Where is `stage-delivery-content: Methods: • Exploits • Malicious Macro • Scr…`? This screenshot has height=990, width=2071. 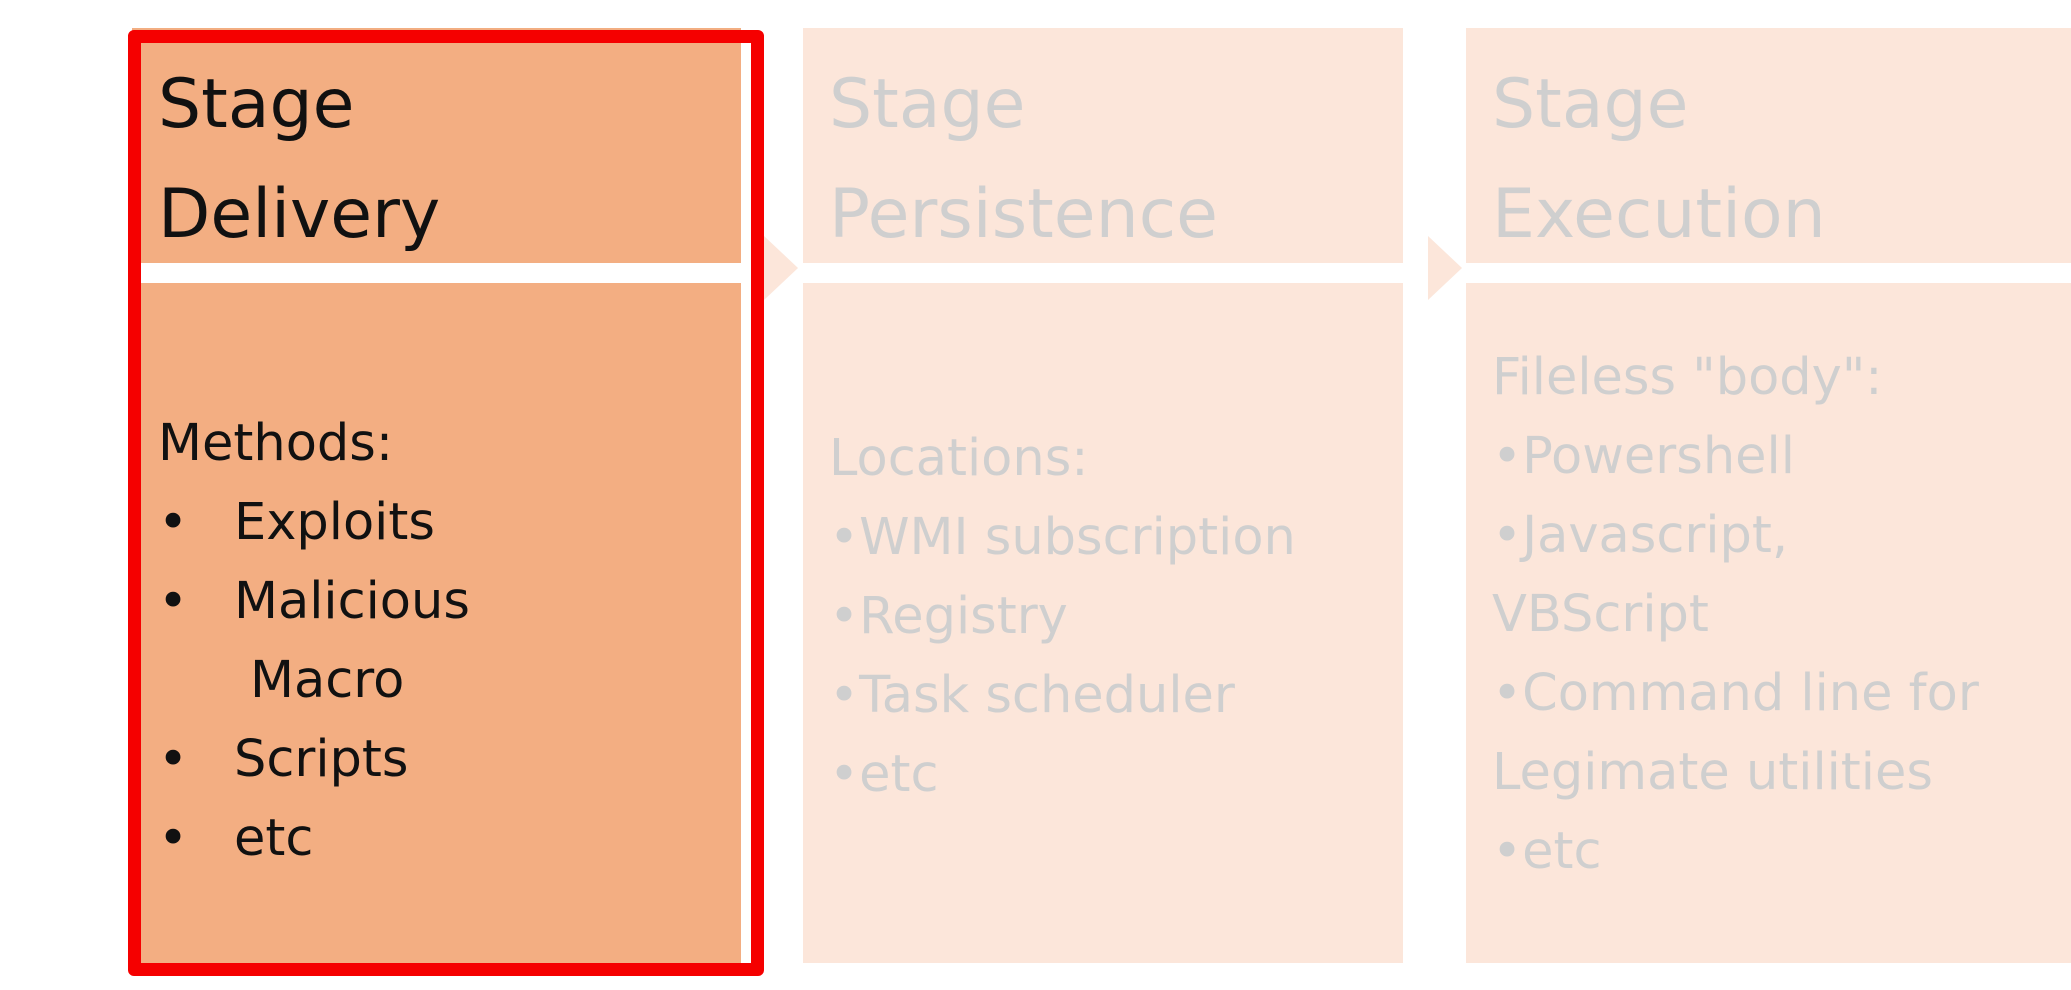 stage-delivery-content: Methods: • Exploits • Malicious Macro • Scr… is located at coordinates (314, 641).